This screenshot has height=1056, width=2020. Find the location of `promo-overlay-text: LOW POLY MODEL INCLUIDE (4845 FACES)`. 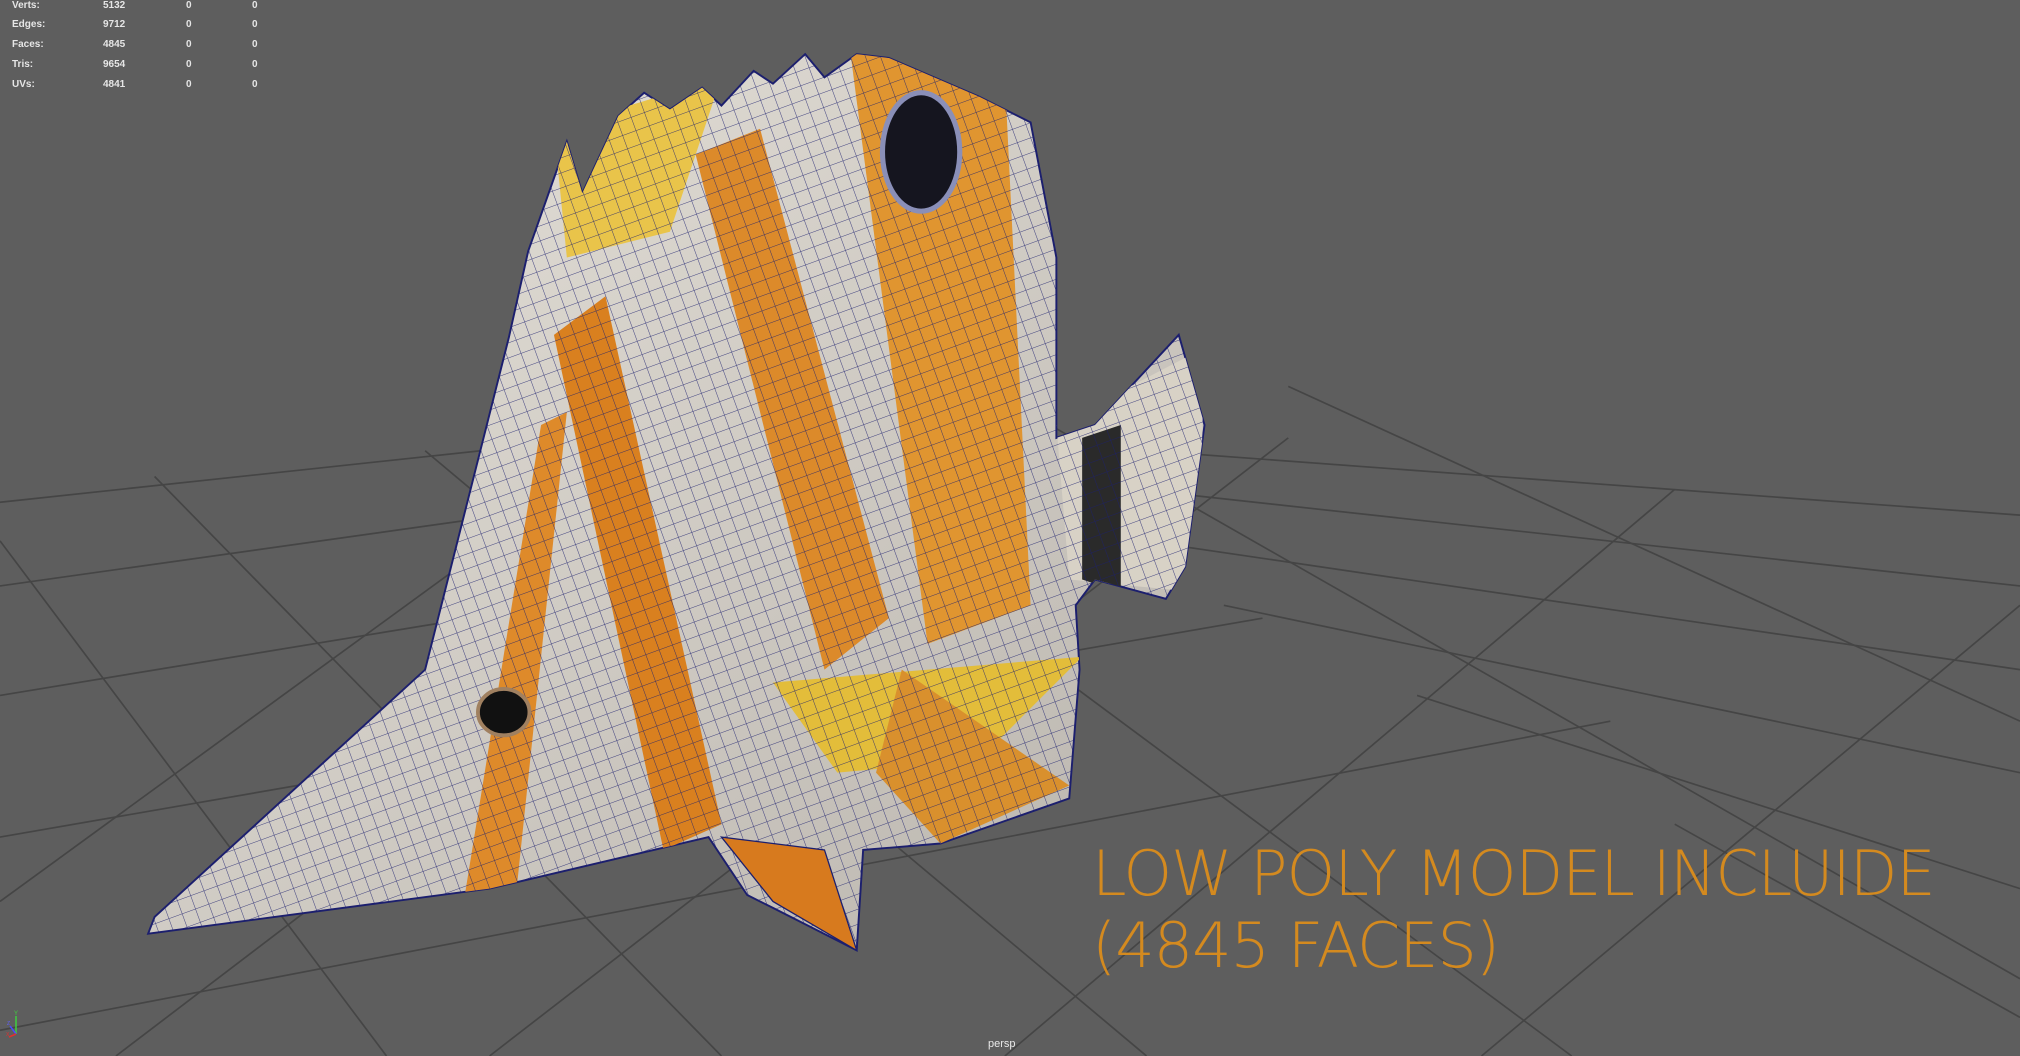

promo-overlay-text: LOW POLY MODEL INCLUIDE (4845 FACES) is located at coordinates (1514, 909).